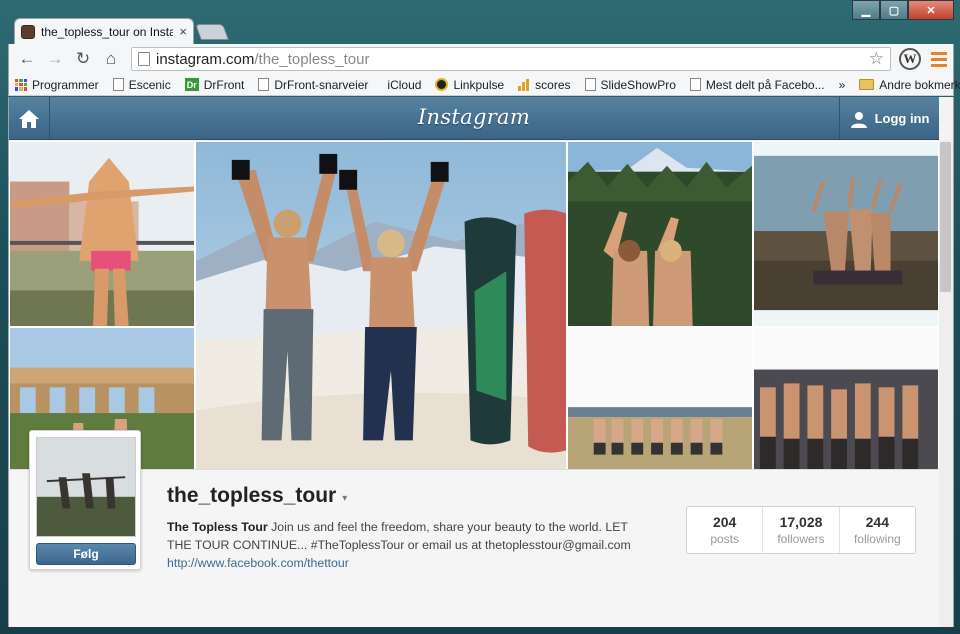 Image resolution: width=960 pixels, height=634 pixels. I want to click on stat-label: followers, so click(801, 539).